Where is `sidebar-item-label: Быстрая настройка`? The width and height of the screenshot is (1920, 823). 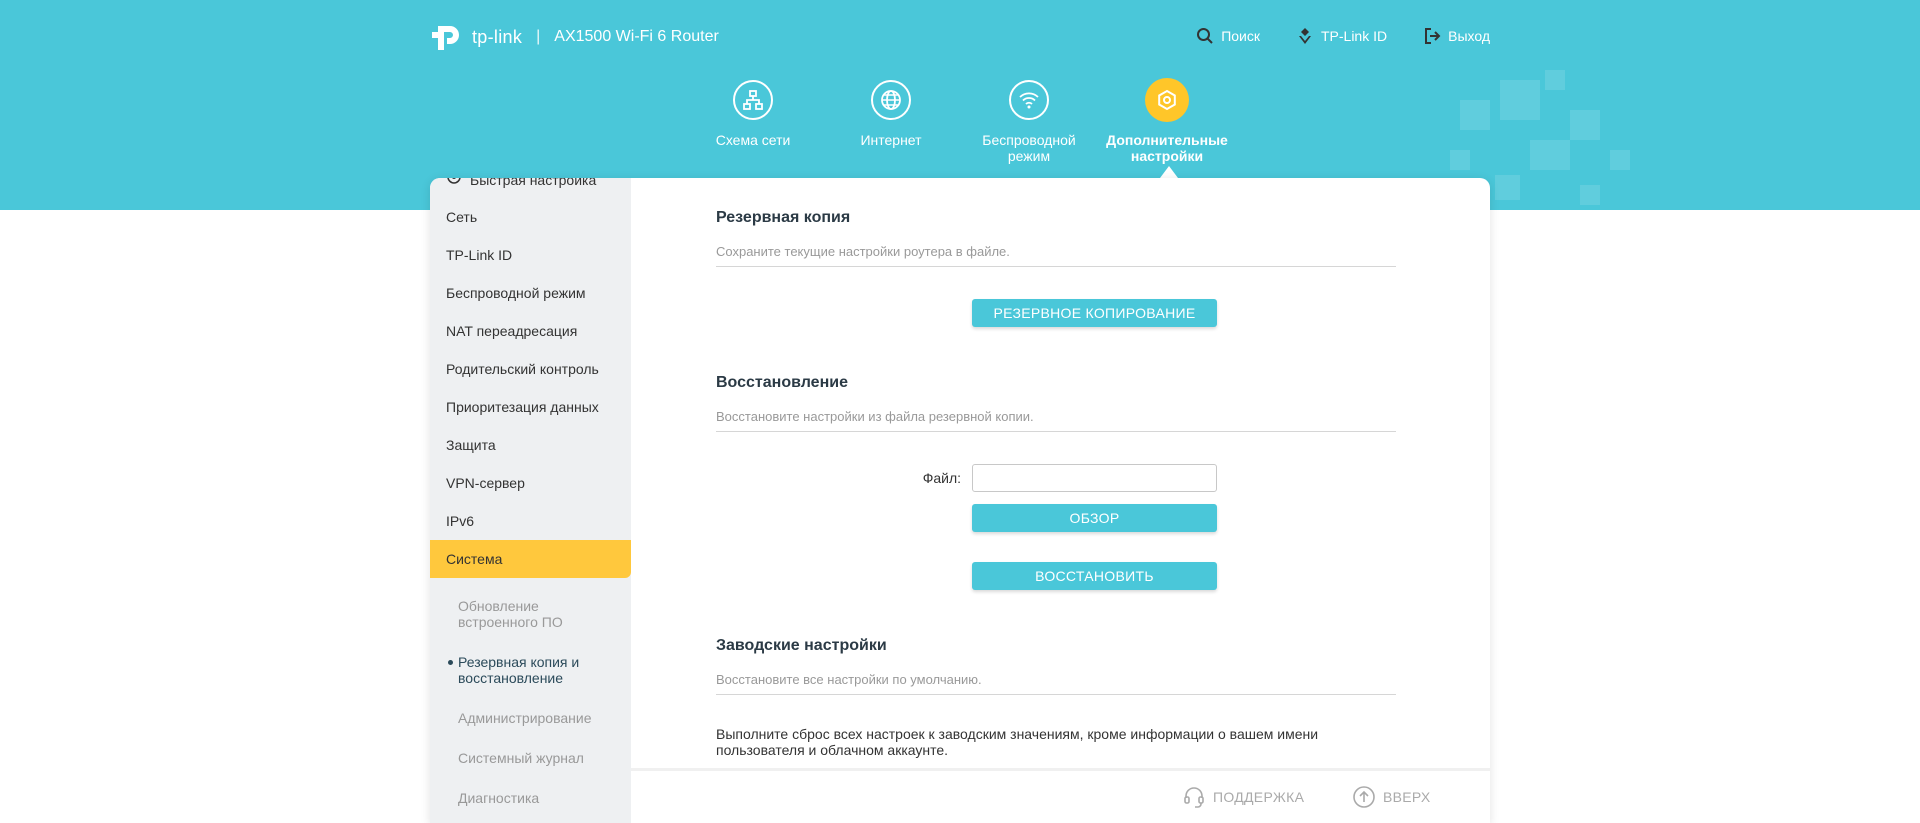
sidebar-item-label: Быстрая настройка is located at coordinates (533, 183).